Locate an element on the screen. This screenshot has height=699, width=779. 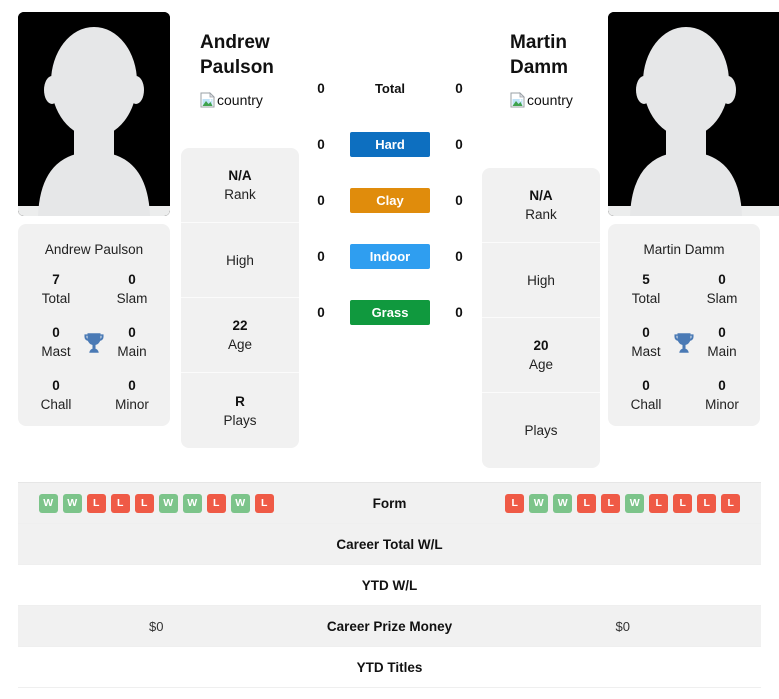
table-cell-right: $0 is located at coordinates (623, 626).